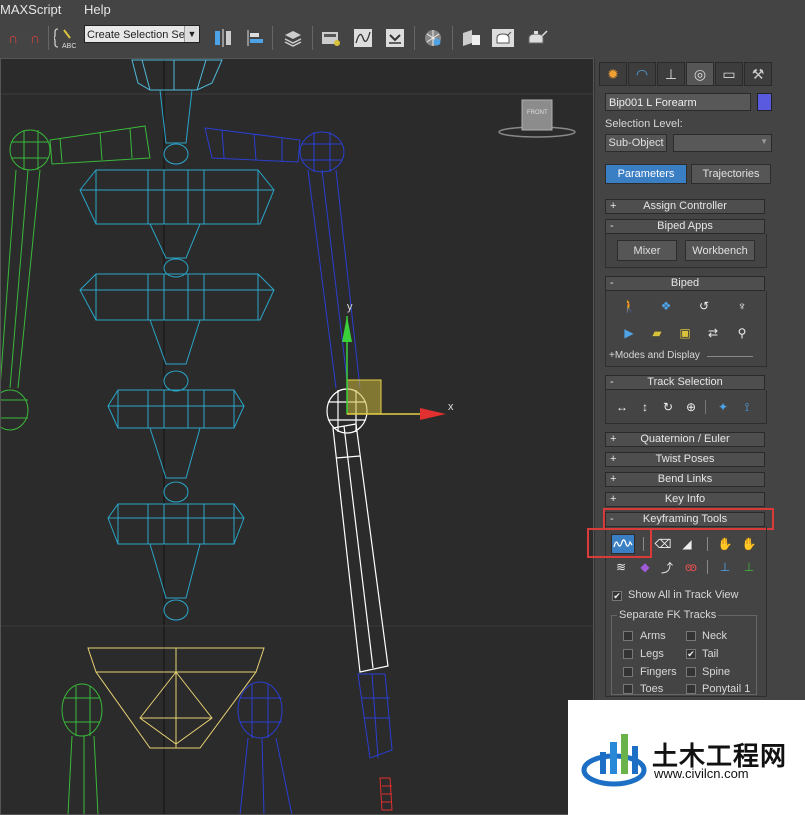 This screenshot has width=805, height=815. I want to click on selection-set-dropdown: Create Selection Se ▼, so click(142, 34).